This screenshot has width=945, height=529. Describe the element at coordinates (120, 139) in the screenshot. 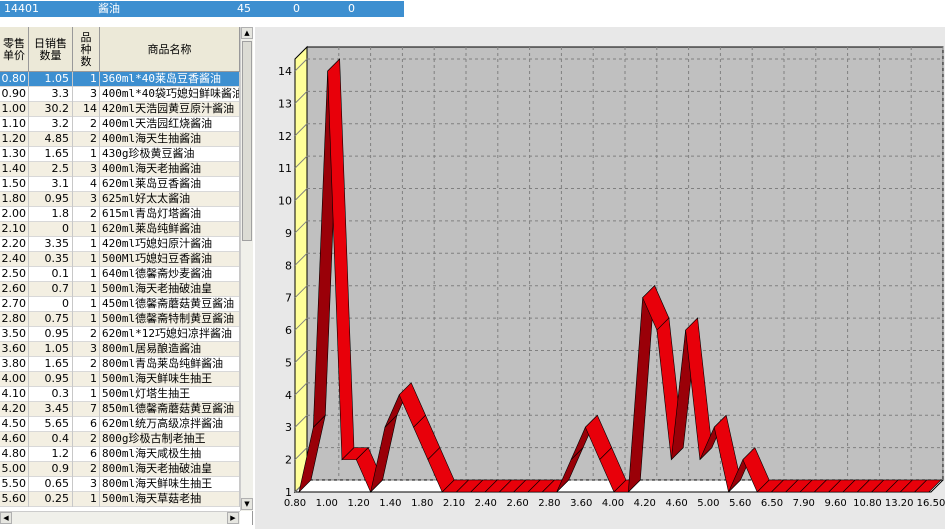

I see `table-row: 1.20 4.85 2 400ml海天生抽酱油` at that location.